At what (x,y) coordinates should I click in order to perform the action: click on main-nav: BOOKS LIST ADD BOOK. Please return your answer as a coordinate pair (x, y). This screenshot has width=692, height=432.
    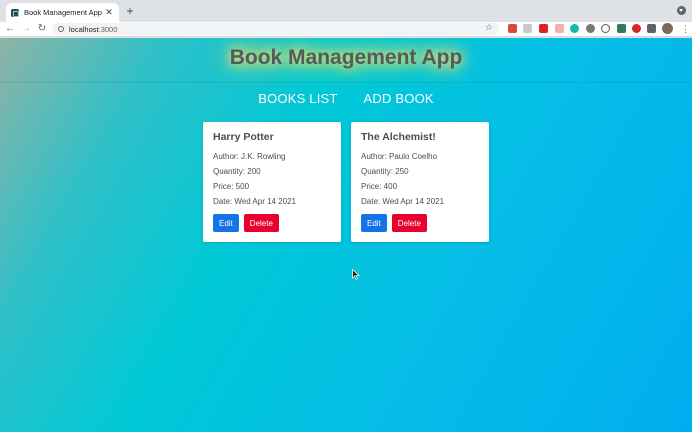
    Looking at the image, I should click on (346, 98).